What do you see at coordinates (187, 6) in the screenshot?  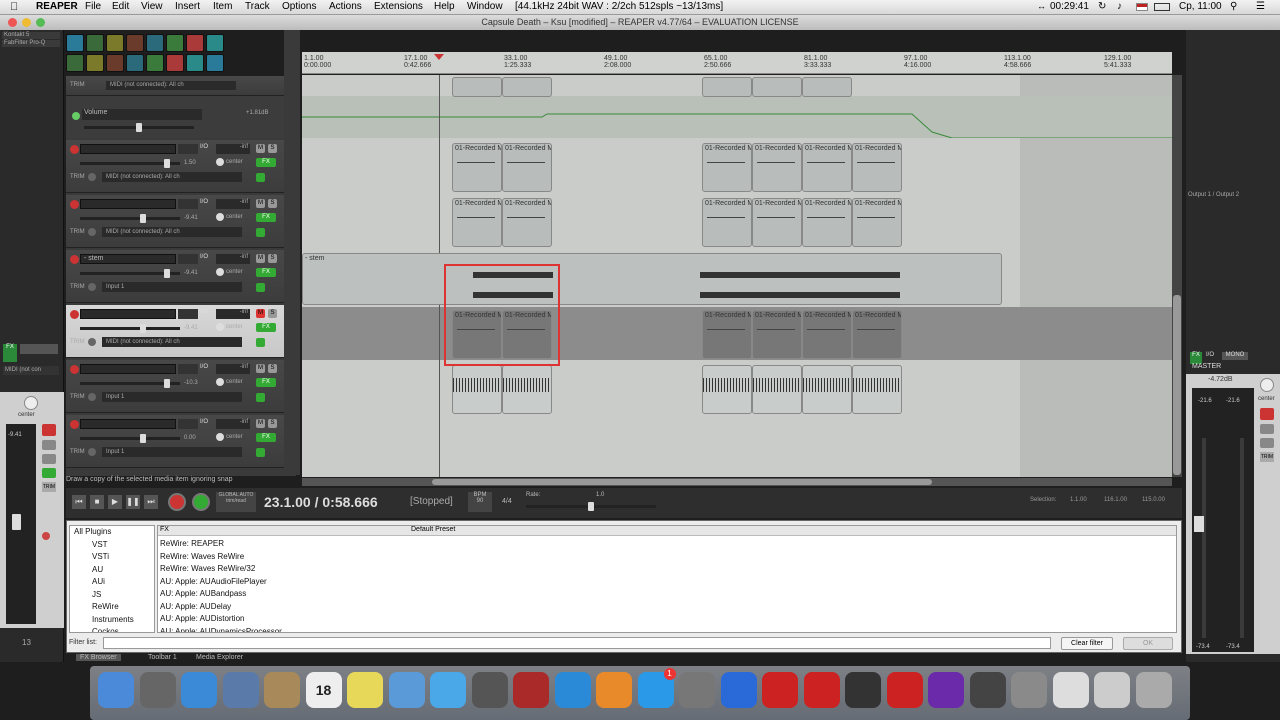 I see `menu-insert: Insert` at bounding box center [187, 6].